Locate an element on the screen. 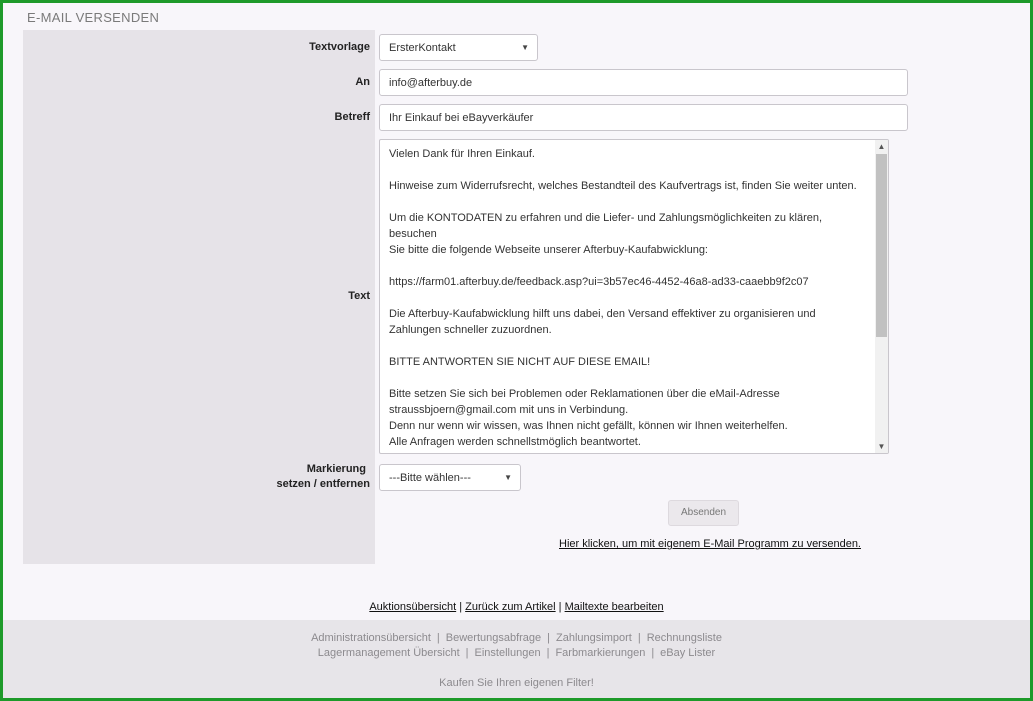 The image size is (1033, 701). to-field: info@afterbuy.de is located at coordinates (643, 82).